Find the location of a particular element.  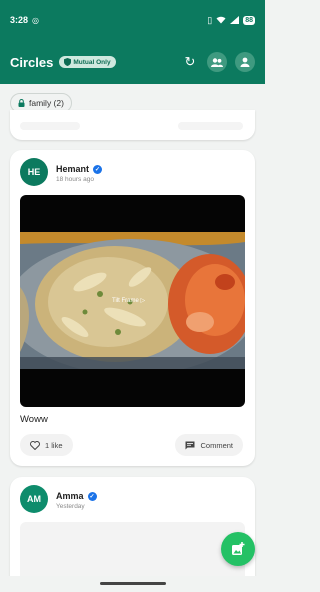

comment-button: Comment is located at coordinates (209, 445).